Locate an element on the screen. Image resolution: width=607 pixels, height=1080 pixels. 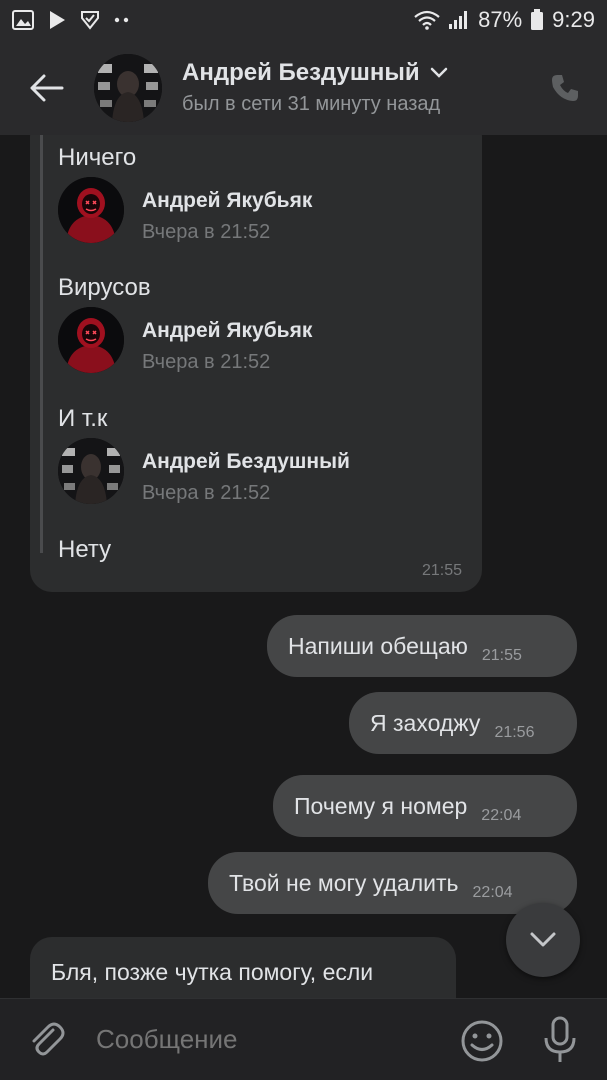
outgoing-message: Я заходжу 21:56 is located at coordinates (463, 723).